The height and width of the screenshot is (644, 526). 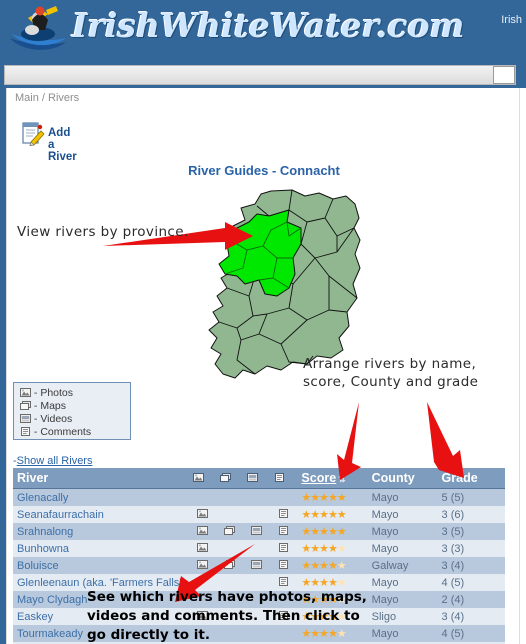 I want to click on icon-legend-box: - Photos - Maps - Videos - Comments, so click(x=72, y=411).